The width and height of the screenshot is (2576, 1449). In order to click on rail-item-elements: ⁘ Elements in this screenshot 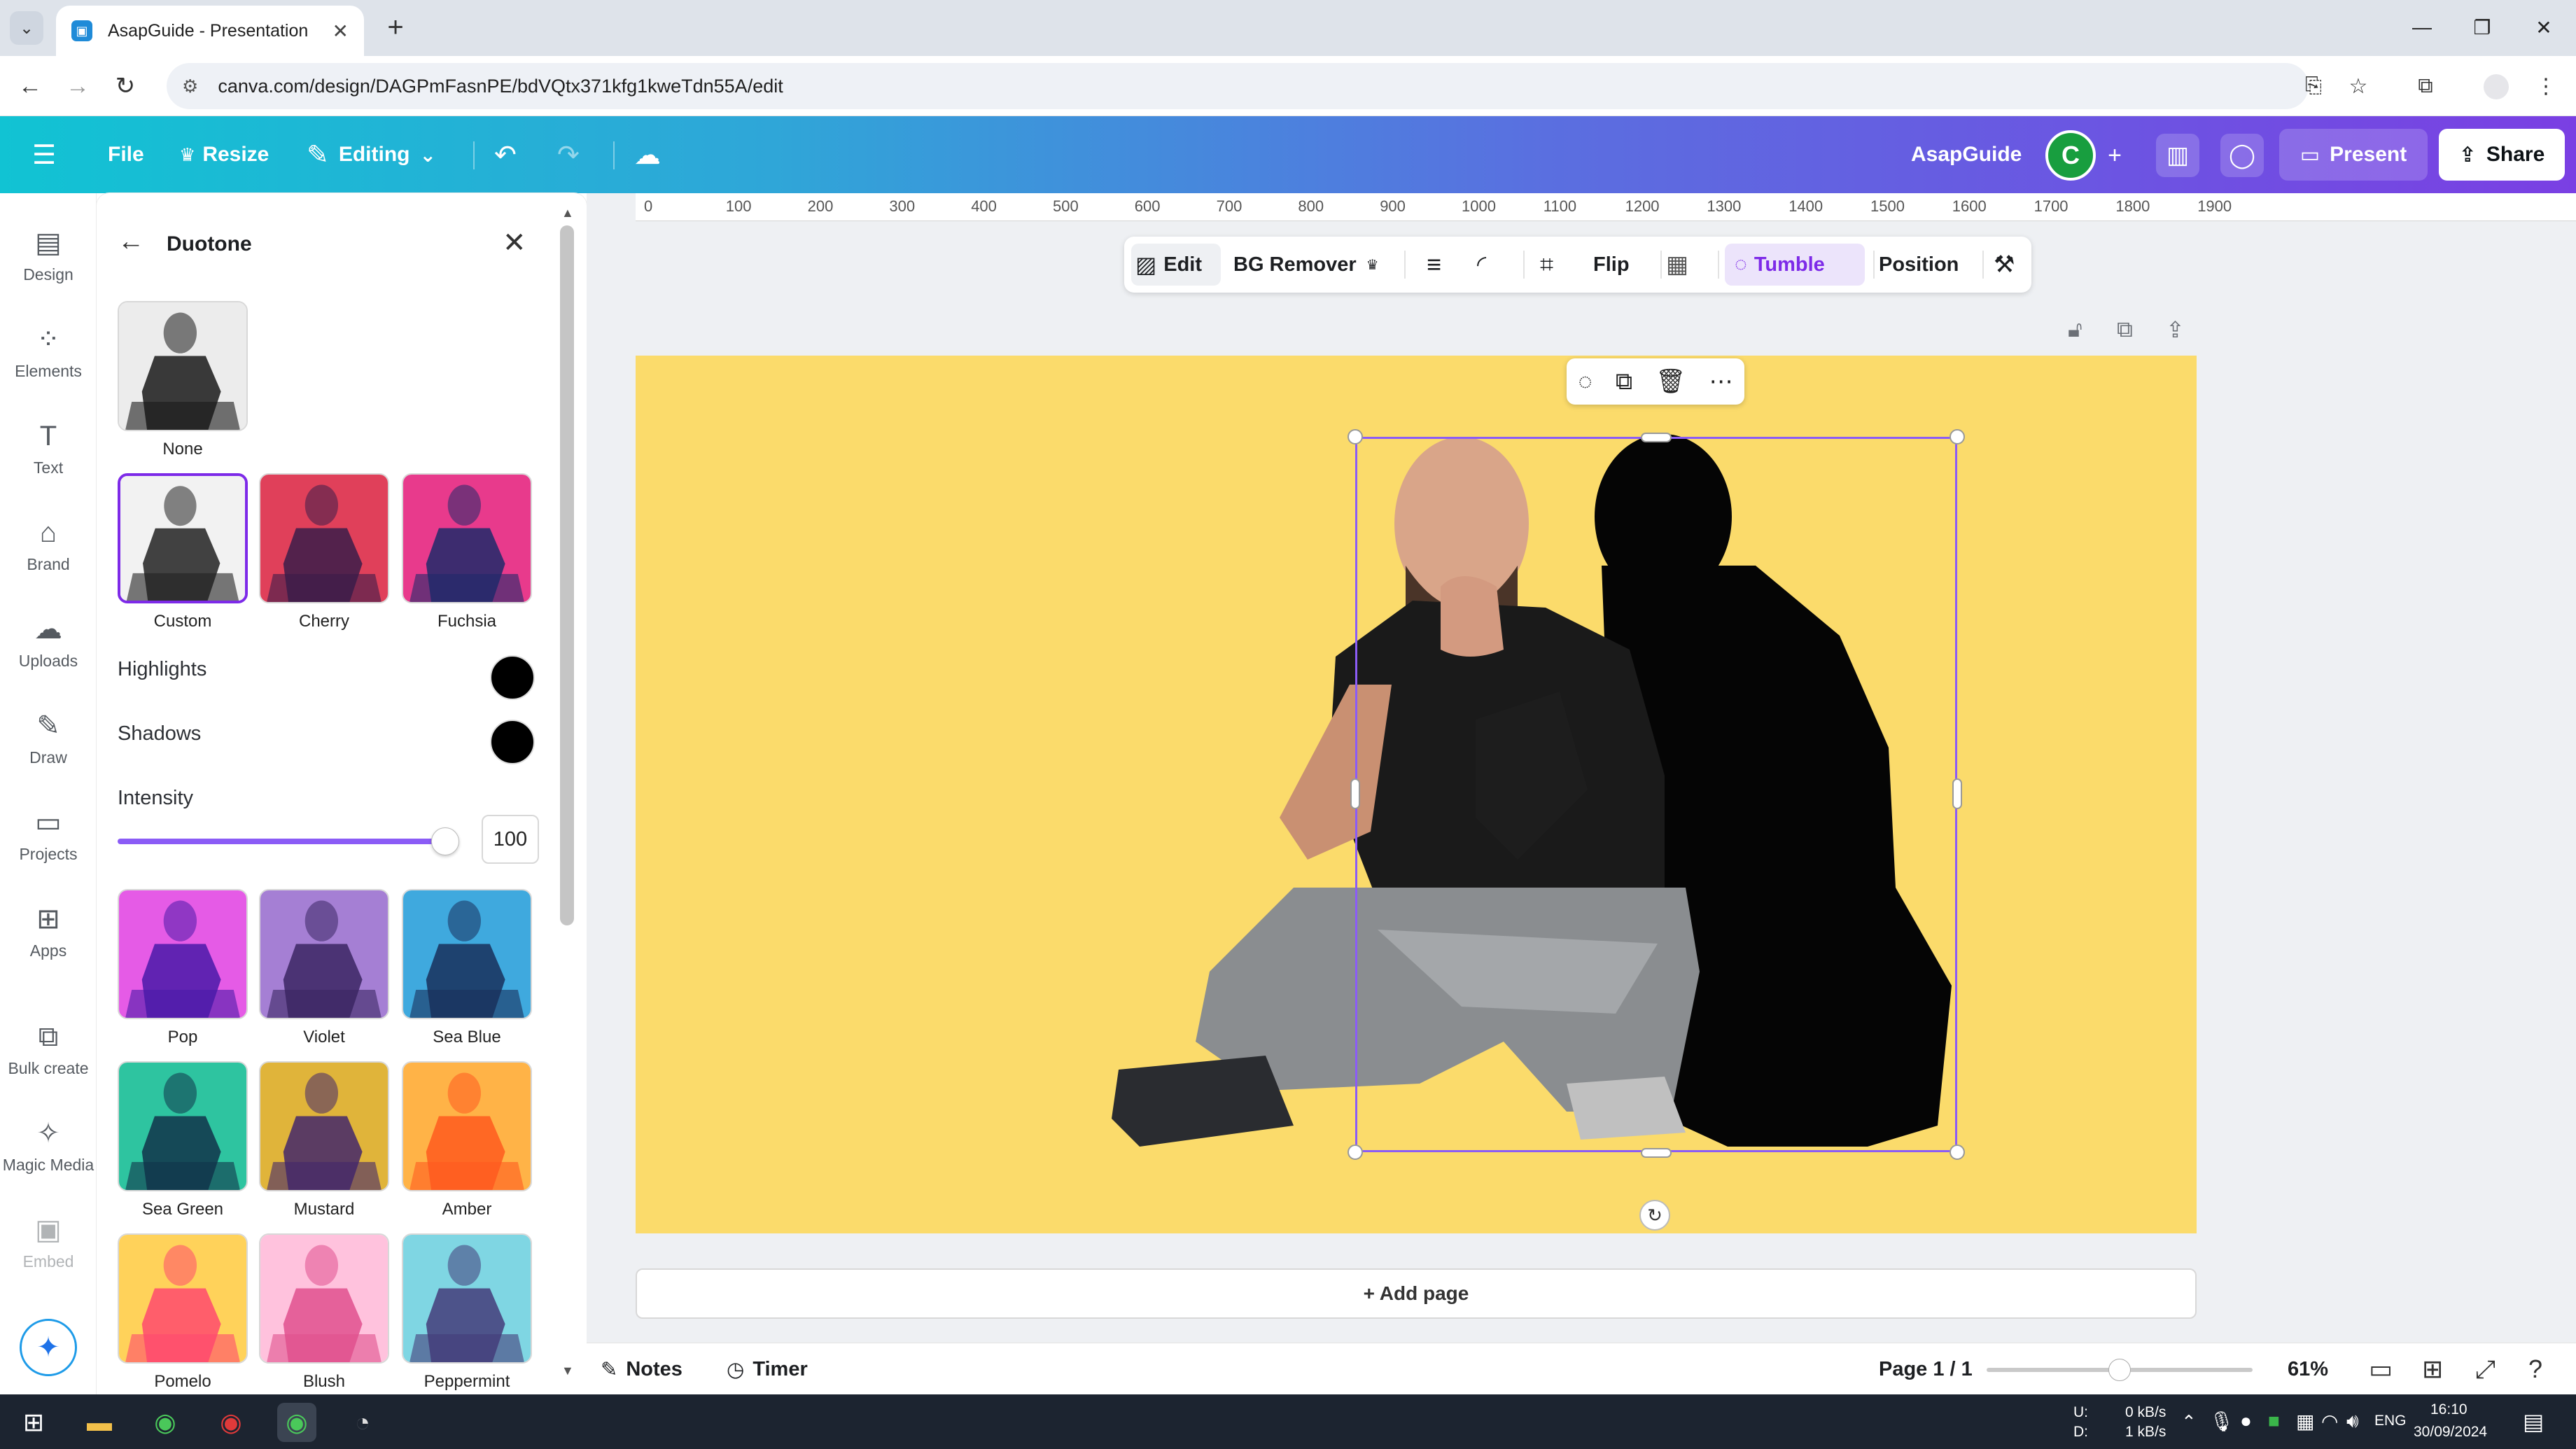, I will do `click(48, 351)`.